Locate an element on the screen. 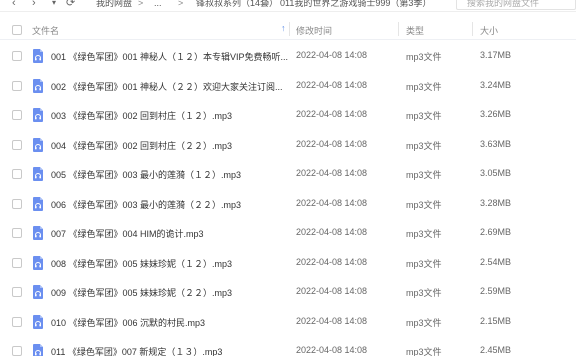 The height and width of the screenshot is (356, 576). file-size: 3.05MB is located at coordinates (496, 173).